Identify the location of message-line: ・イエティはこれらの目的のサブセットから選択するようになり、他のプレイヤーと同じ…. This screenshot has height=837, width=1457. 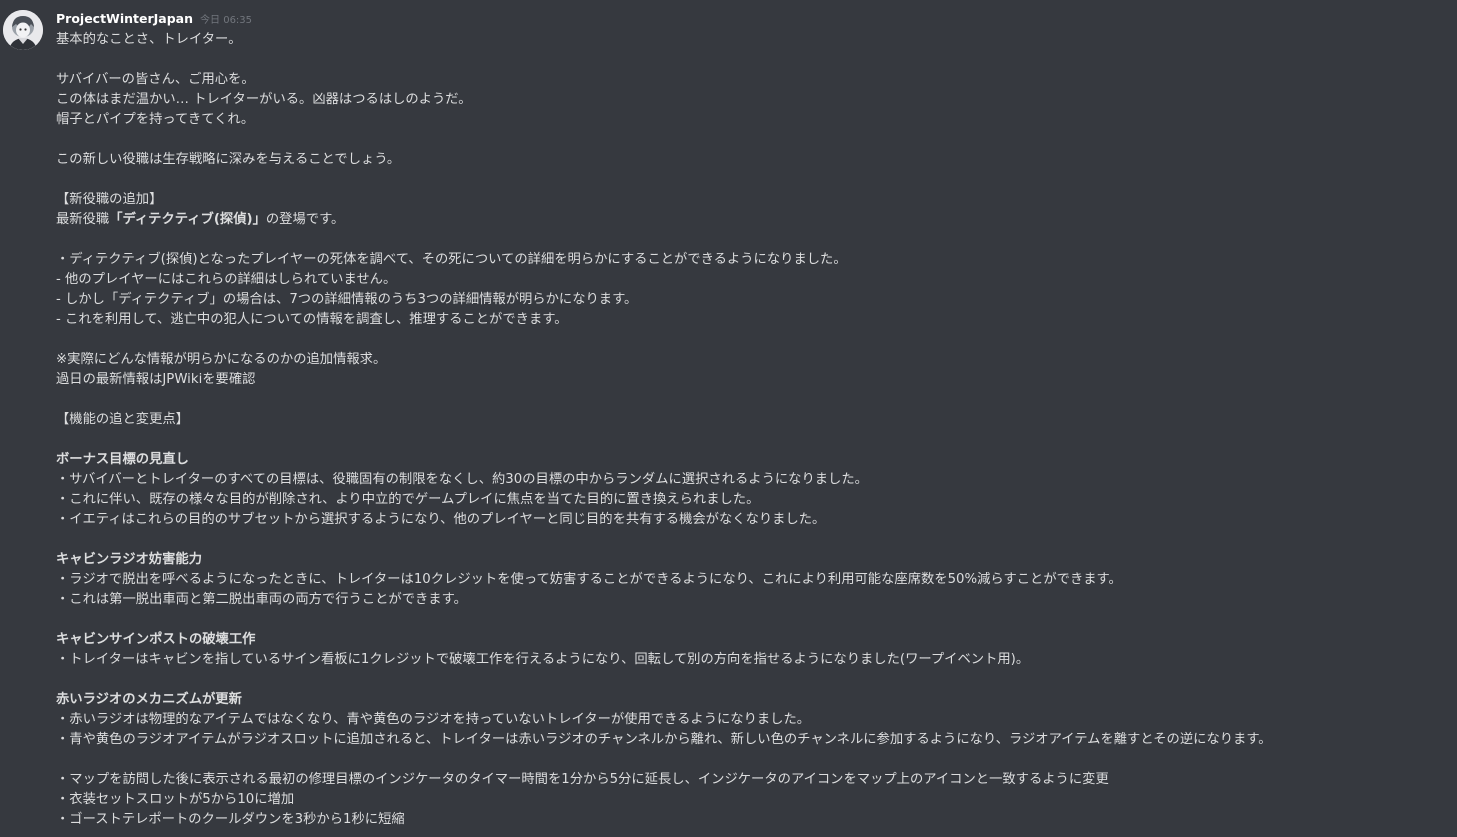
(441, 519).